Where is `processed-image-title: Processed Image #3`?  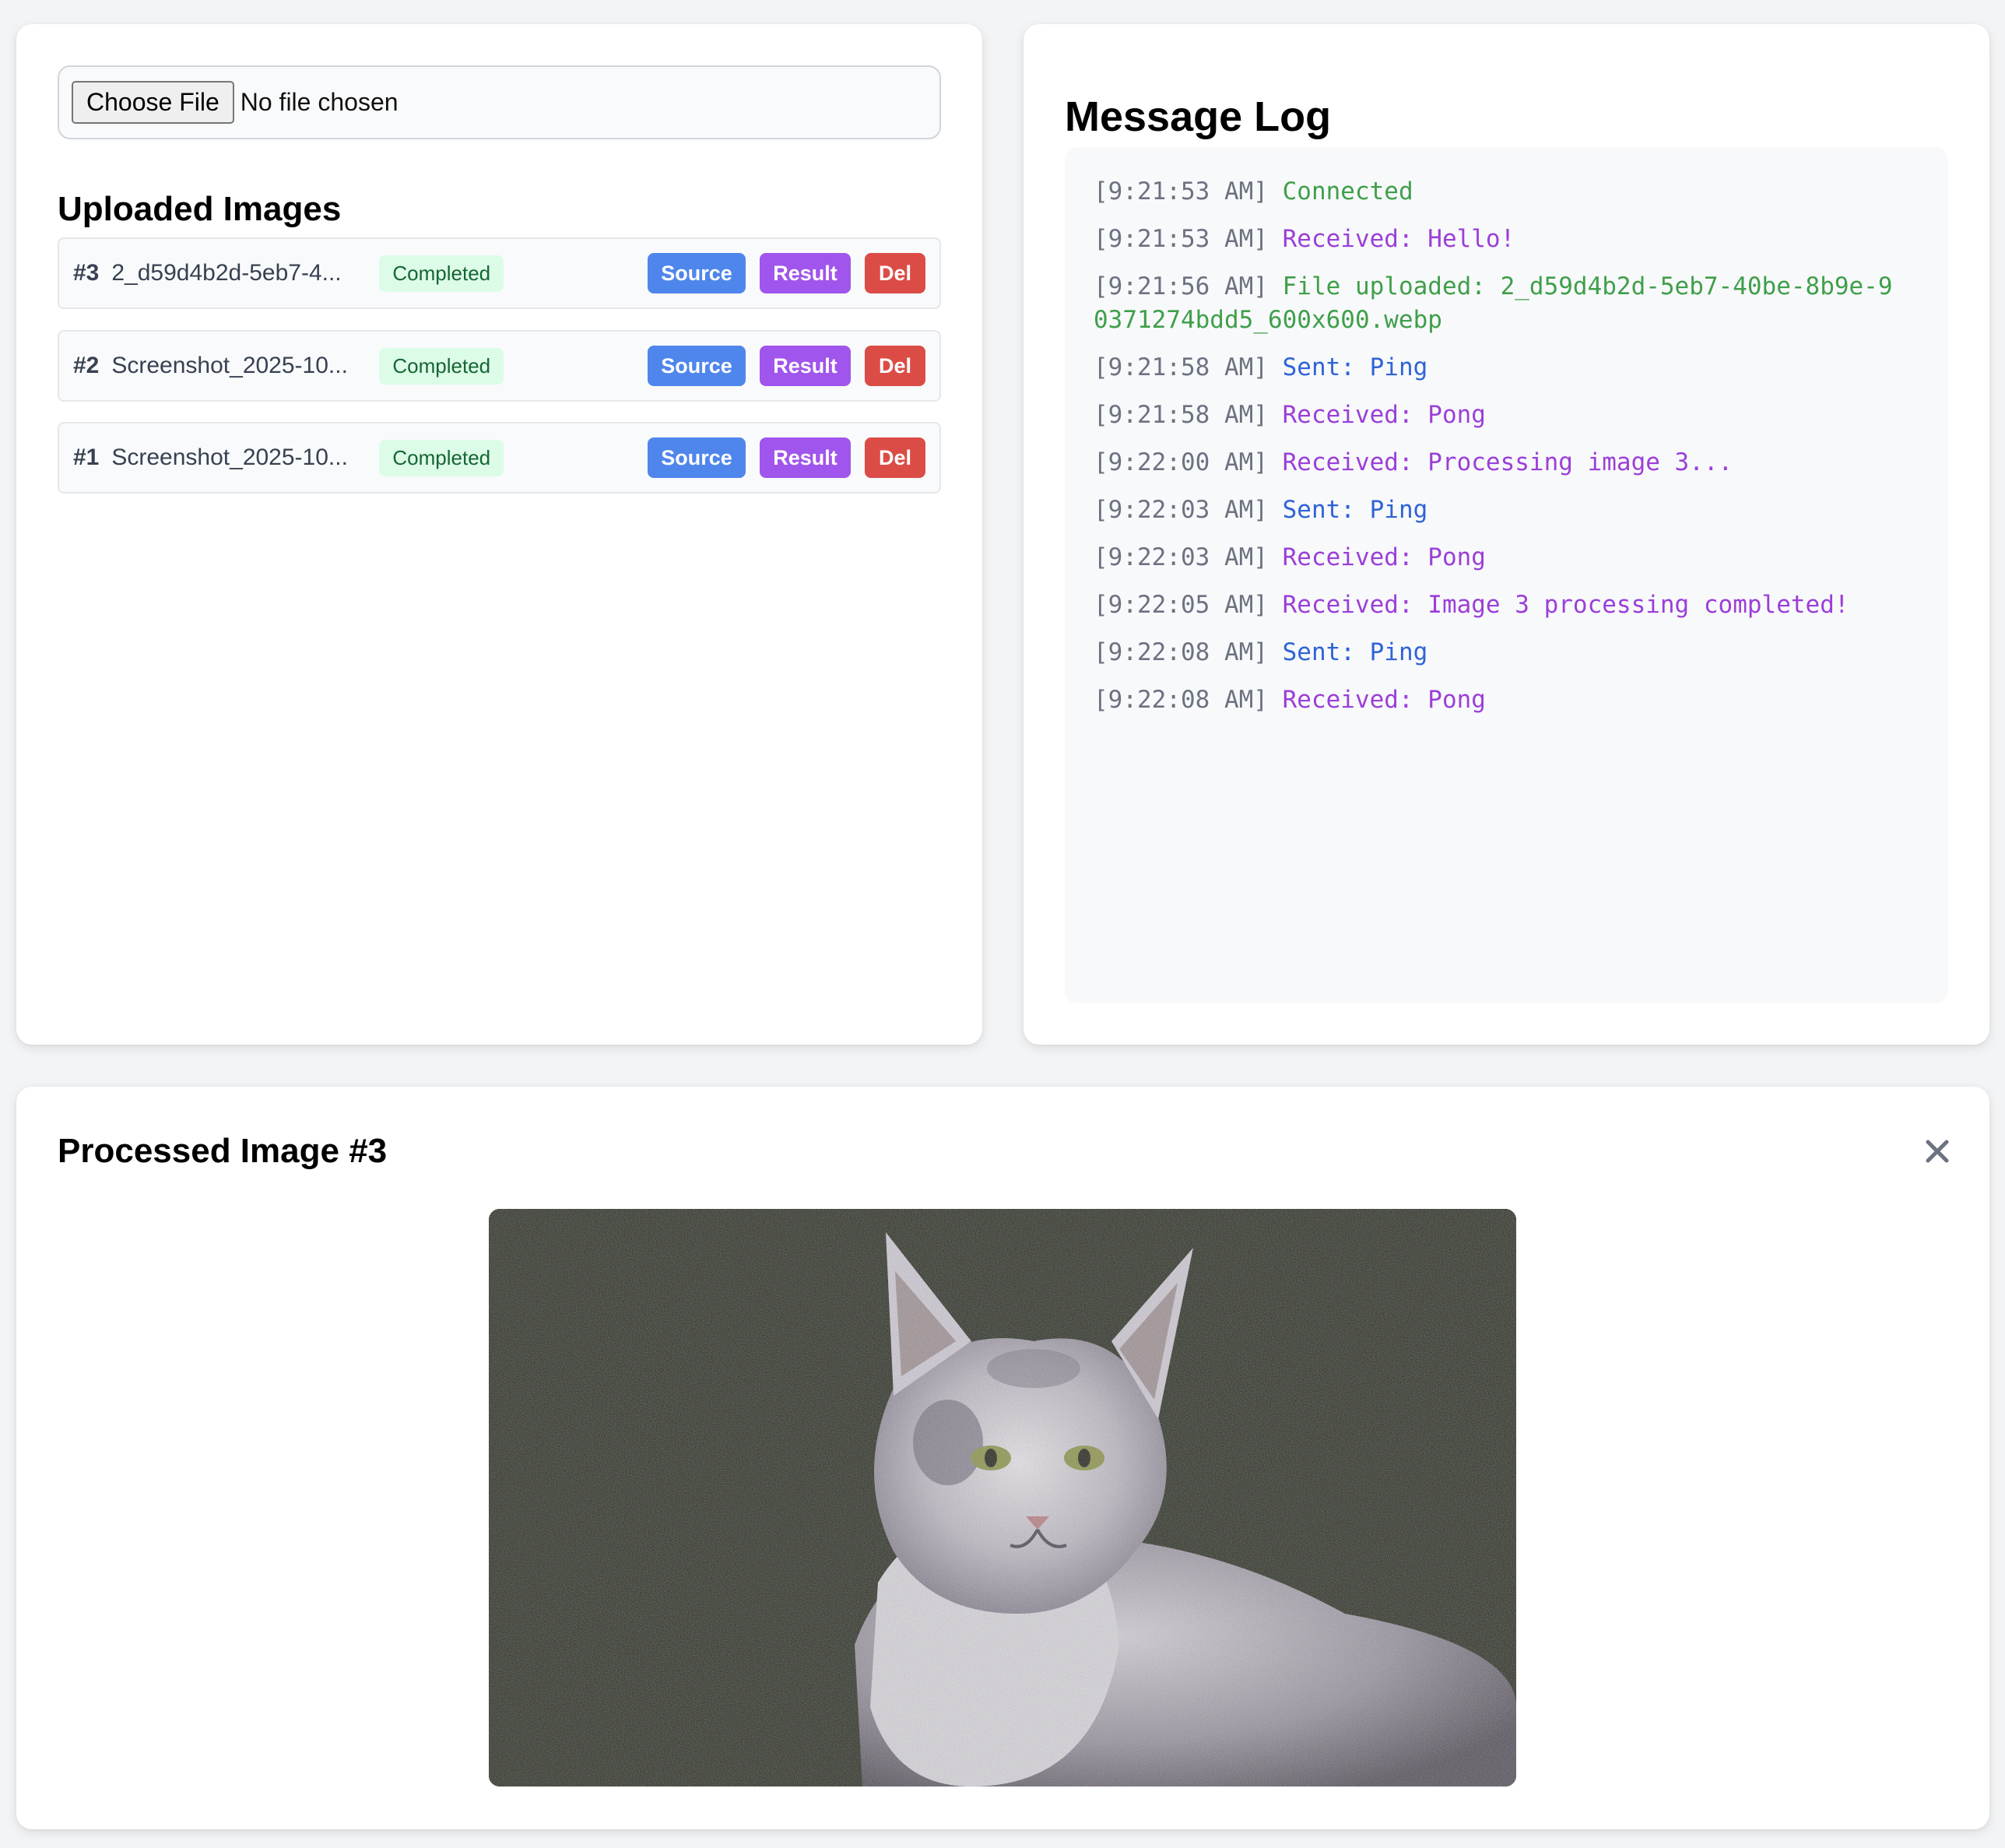
processed-image-title: Processed Image #3 is located at coordinates (223, 1151).